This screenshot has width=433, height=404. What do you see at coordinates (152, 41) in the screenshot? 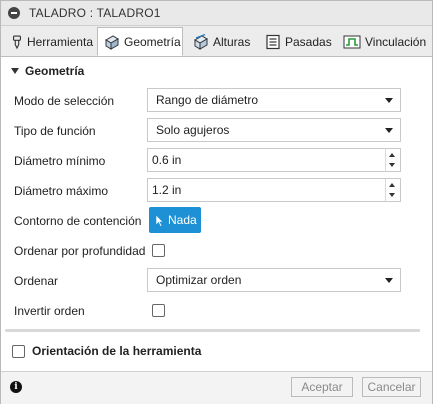
I see `tab-label: Geometría` at bounding box center [152, 41].